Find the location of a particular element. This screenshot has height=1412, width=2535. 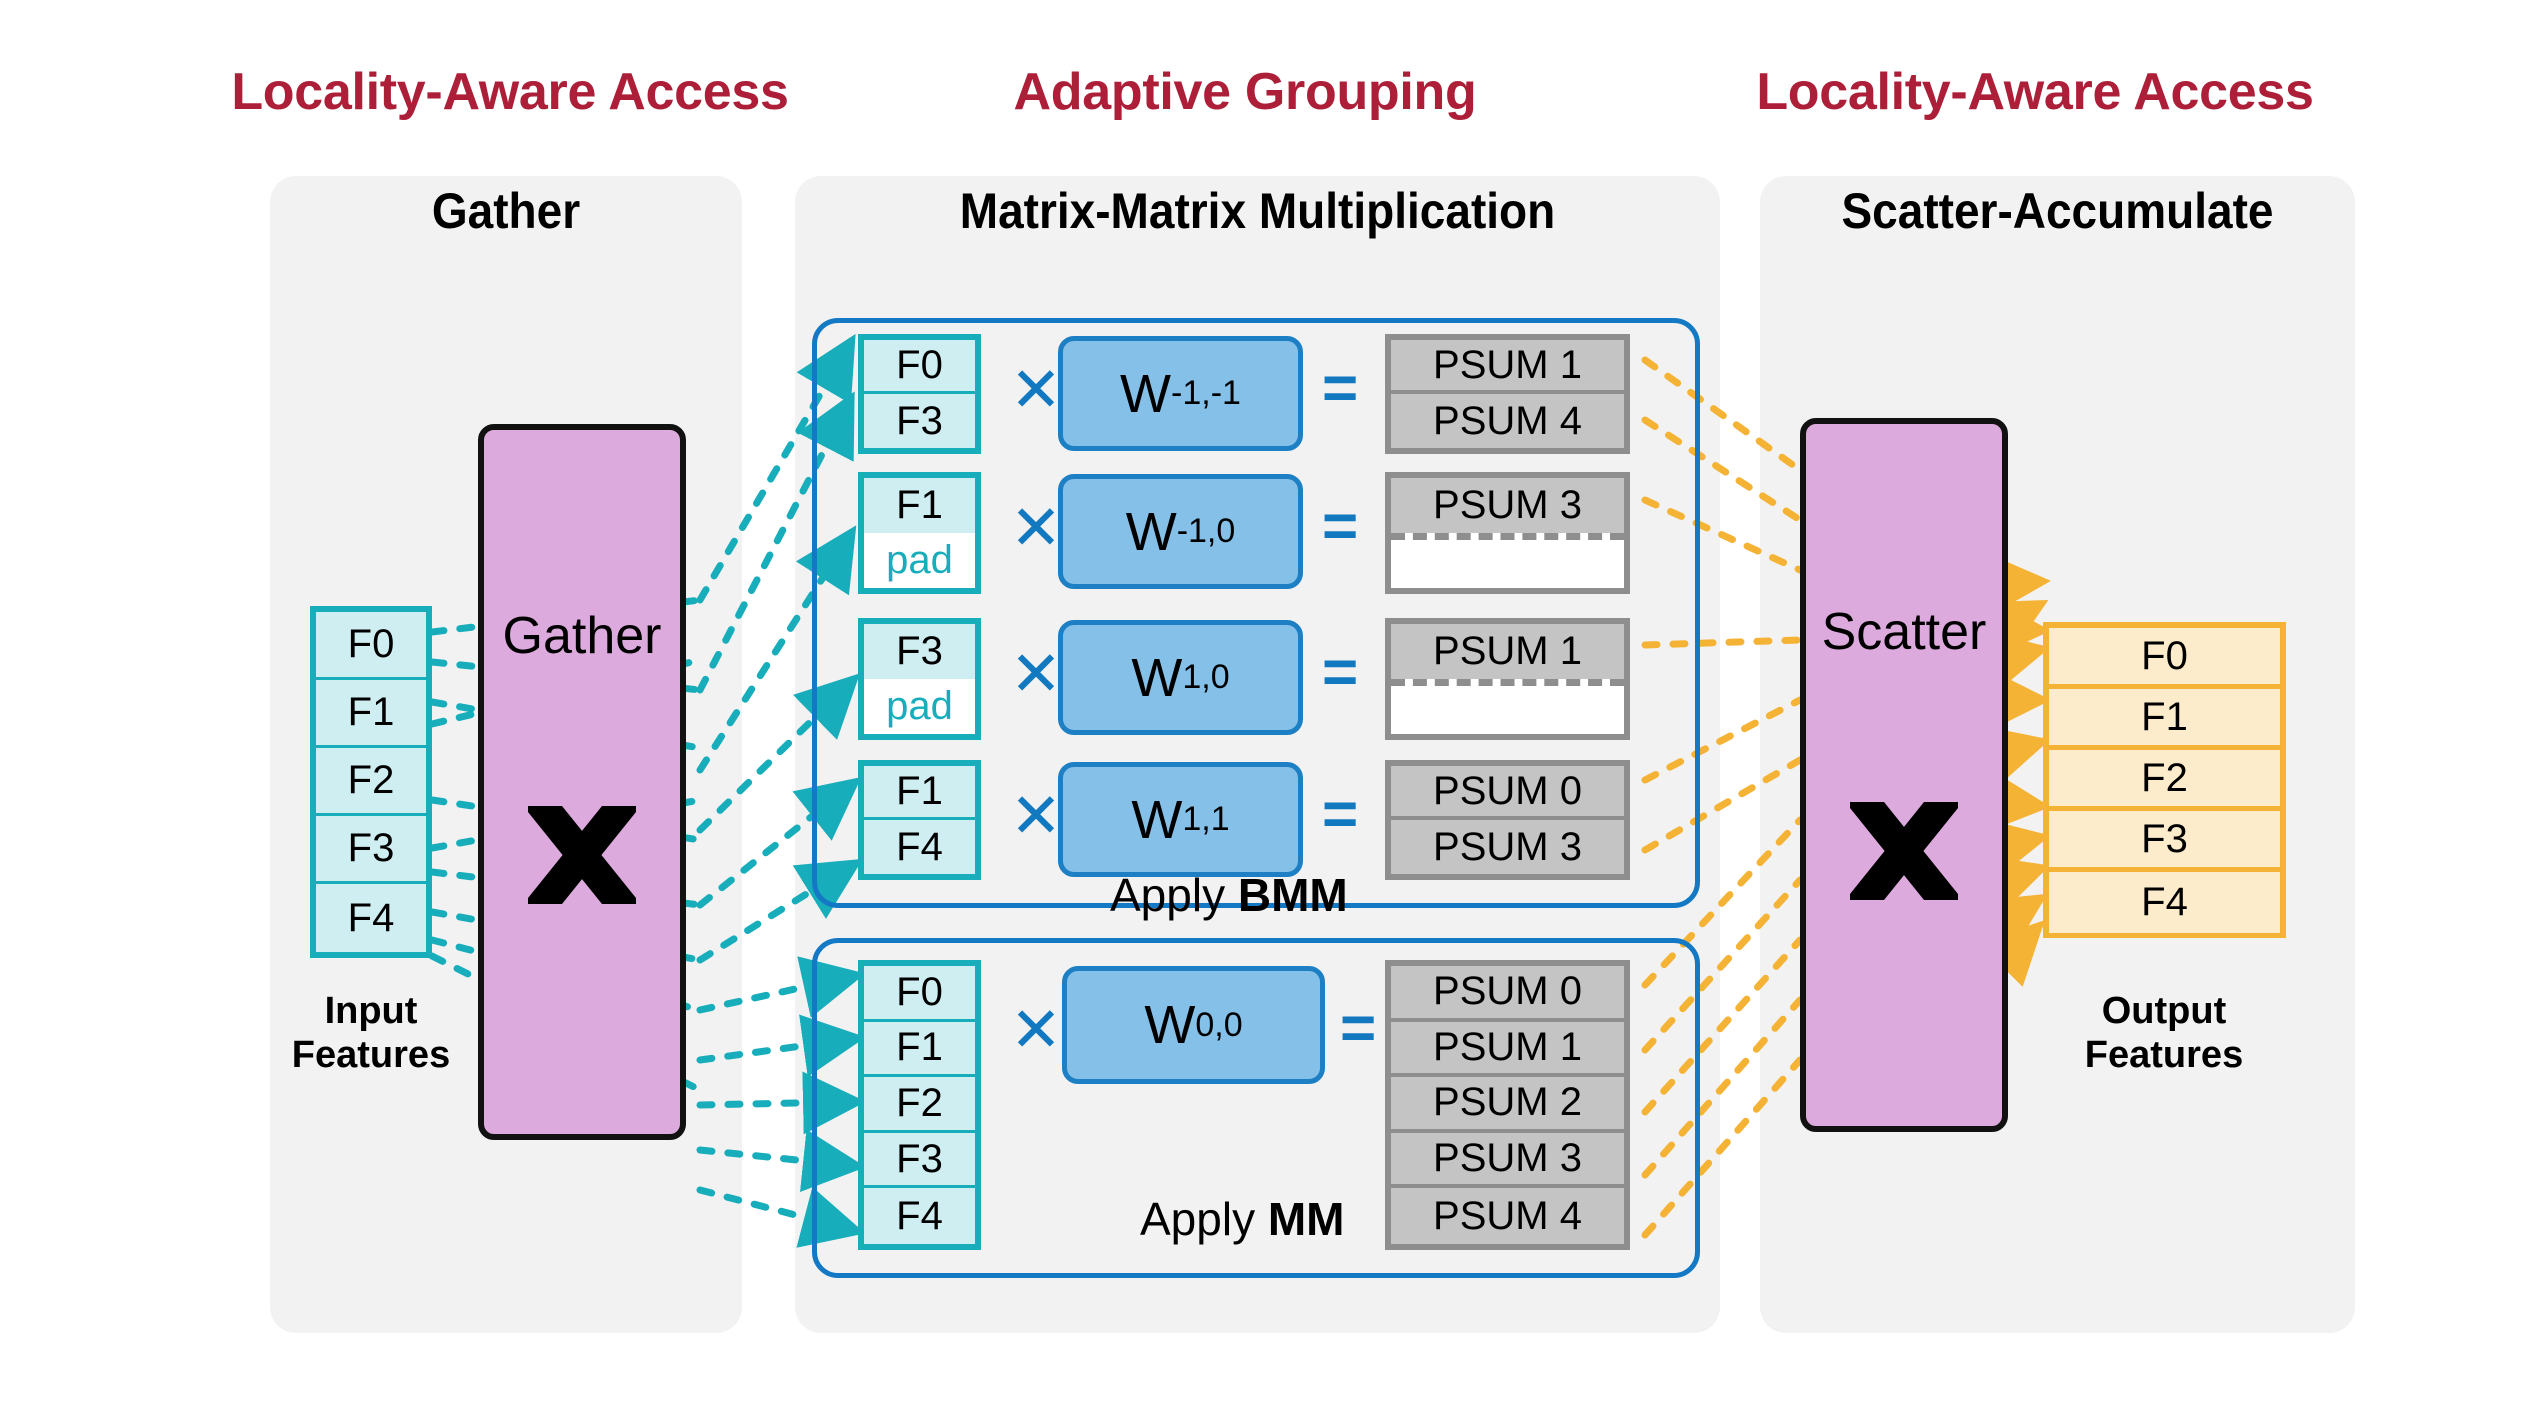

weight-box: W -1,-1 is located at coordinates (1180, 393).